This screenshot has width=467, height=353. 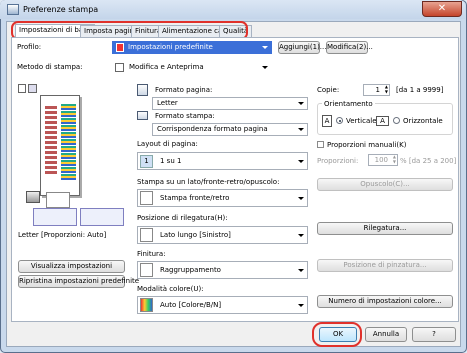 I want to click on print-style-value: Stampa fronte/retro, so click(x=195, y=198).